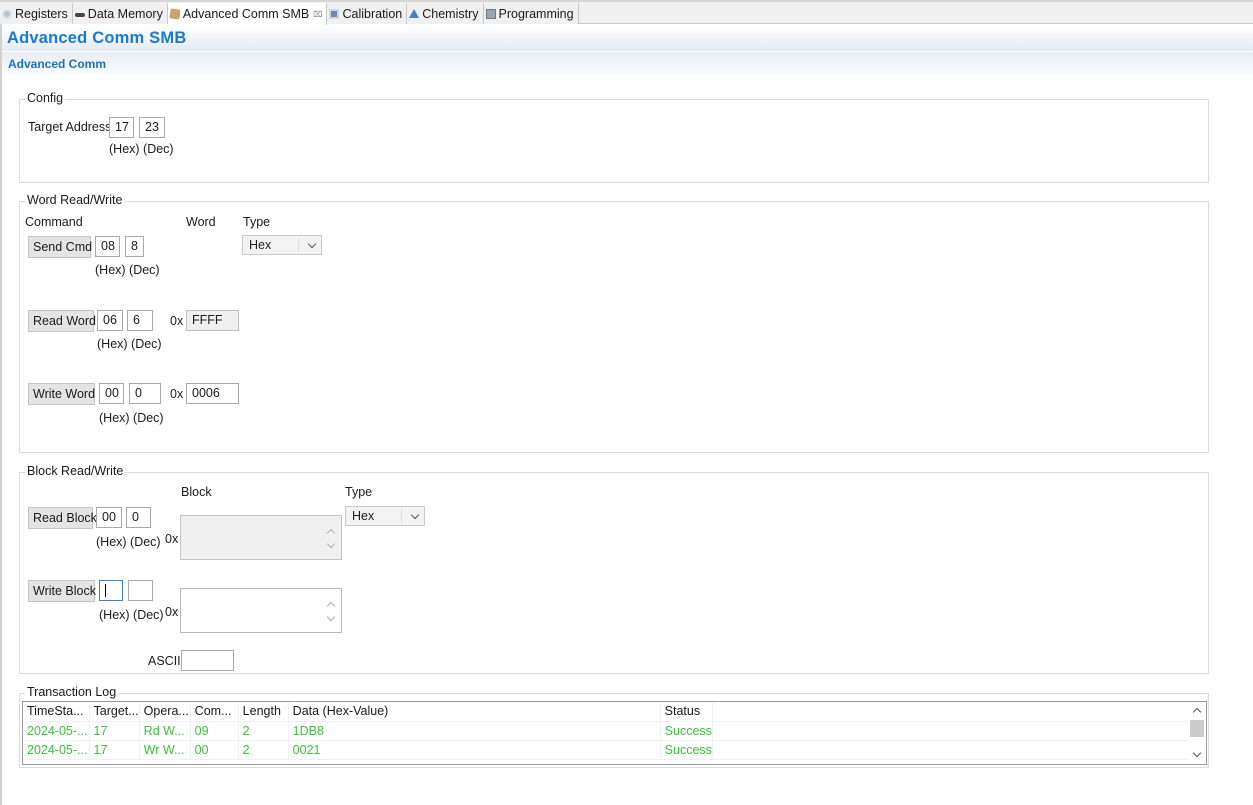  What do you see at coordinates (125, 13) in the screenshot?
I see `tab-label: Data Memory` at bounding box center [125, 13].